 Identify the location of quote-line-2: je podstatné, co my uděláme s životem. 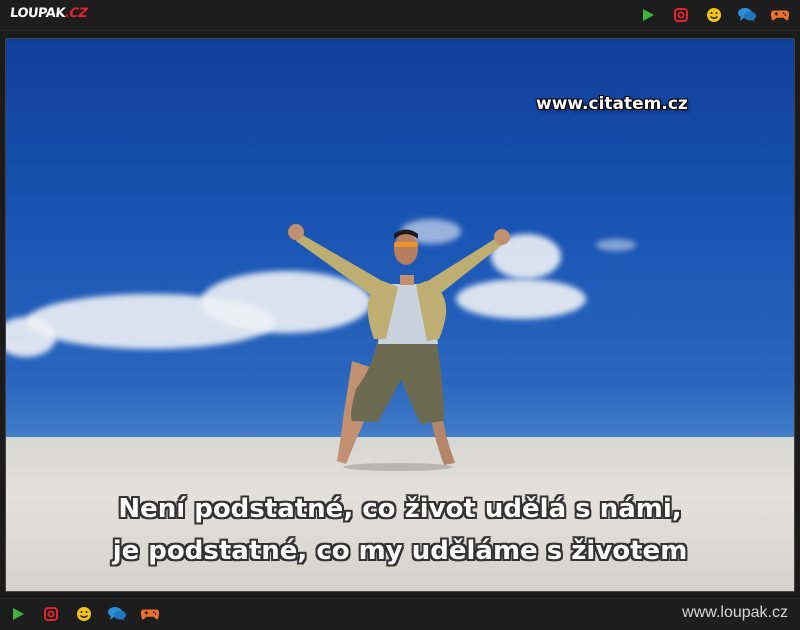
(400, 551).